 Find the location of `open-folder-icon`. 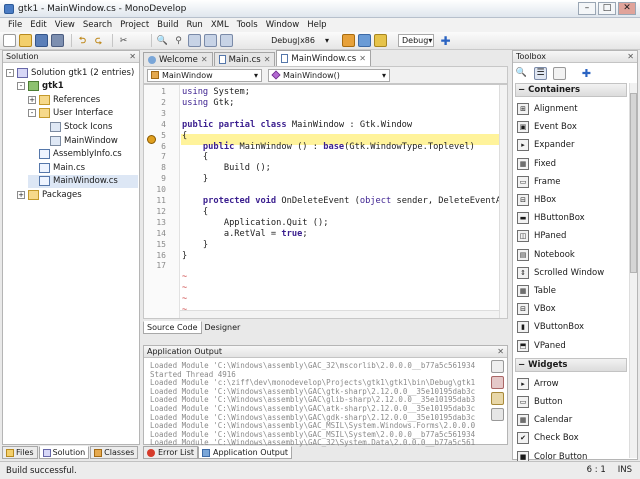

open-folder-icon is located at coordinates (25, 40).